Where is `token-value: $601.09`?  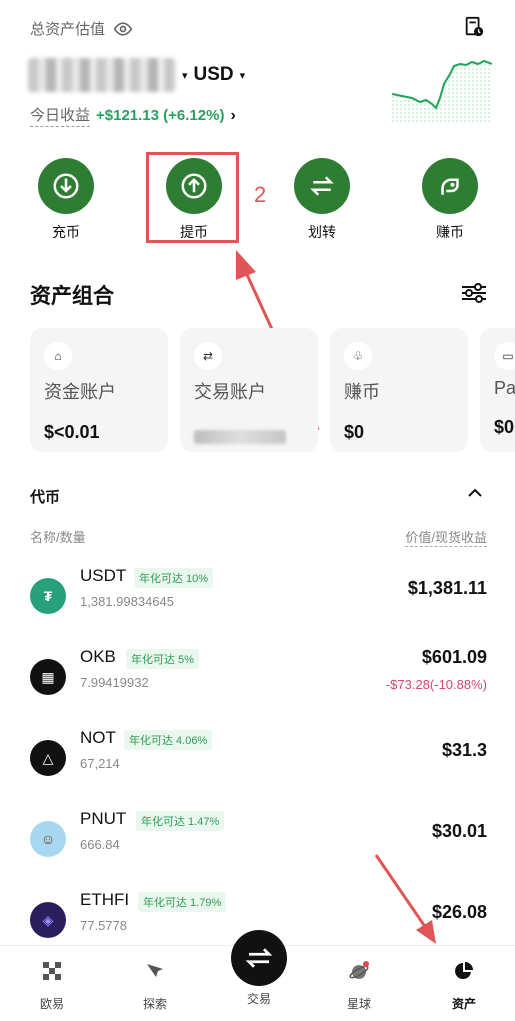
token-value: $601.09 is located at coordinates (454, 657).